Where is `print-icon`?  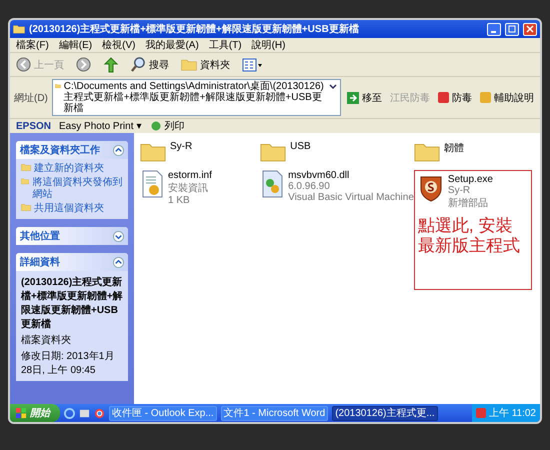 print-icon is located at coordinates (156, 126).